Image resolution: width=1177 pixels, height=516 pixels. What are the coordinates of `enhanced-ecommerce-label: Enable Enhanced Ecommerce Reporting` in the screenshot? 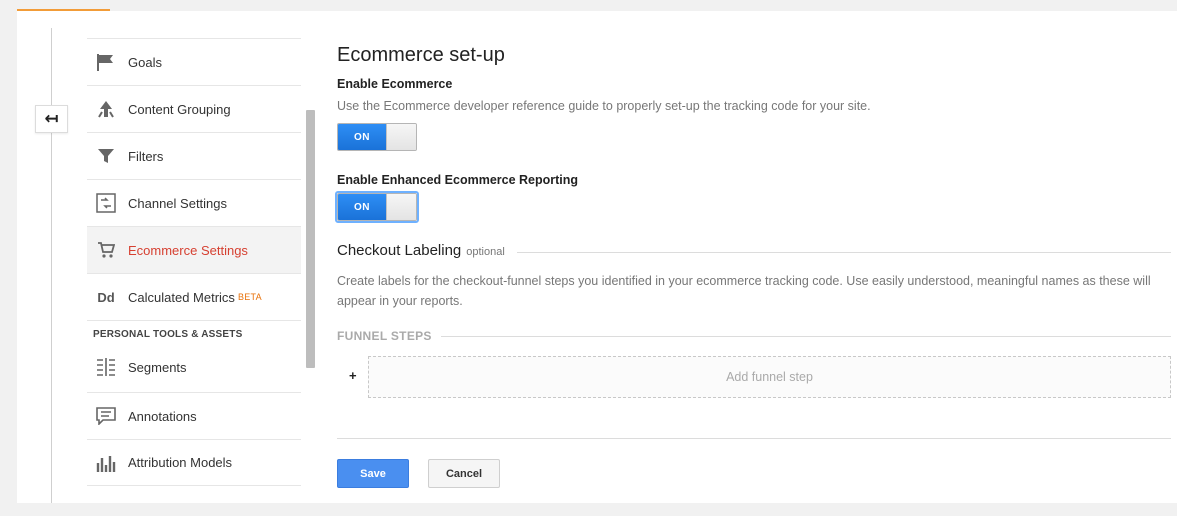 It's located at (458, 180).